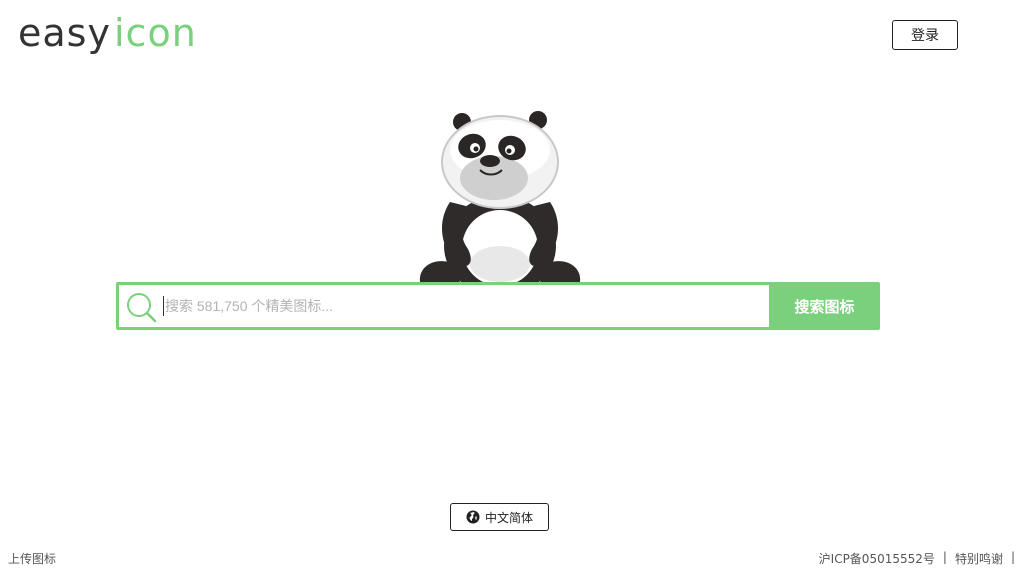  I want to click on language-button: 中文简体, so click(499, 517).